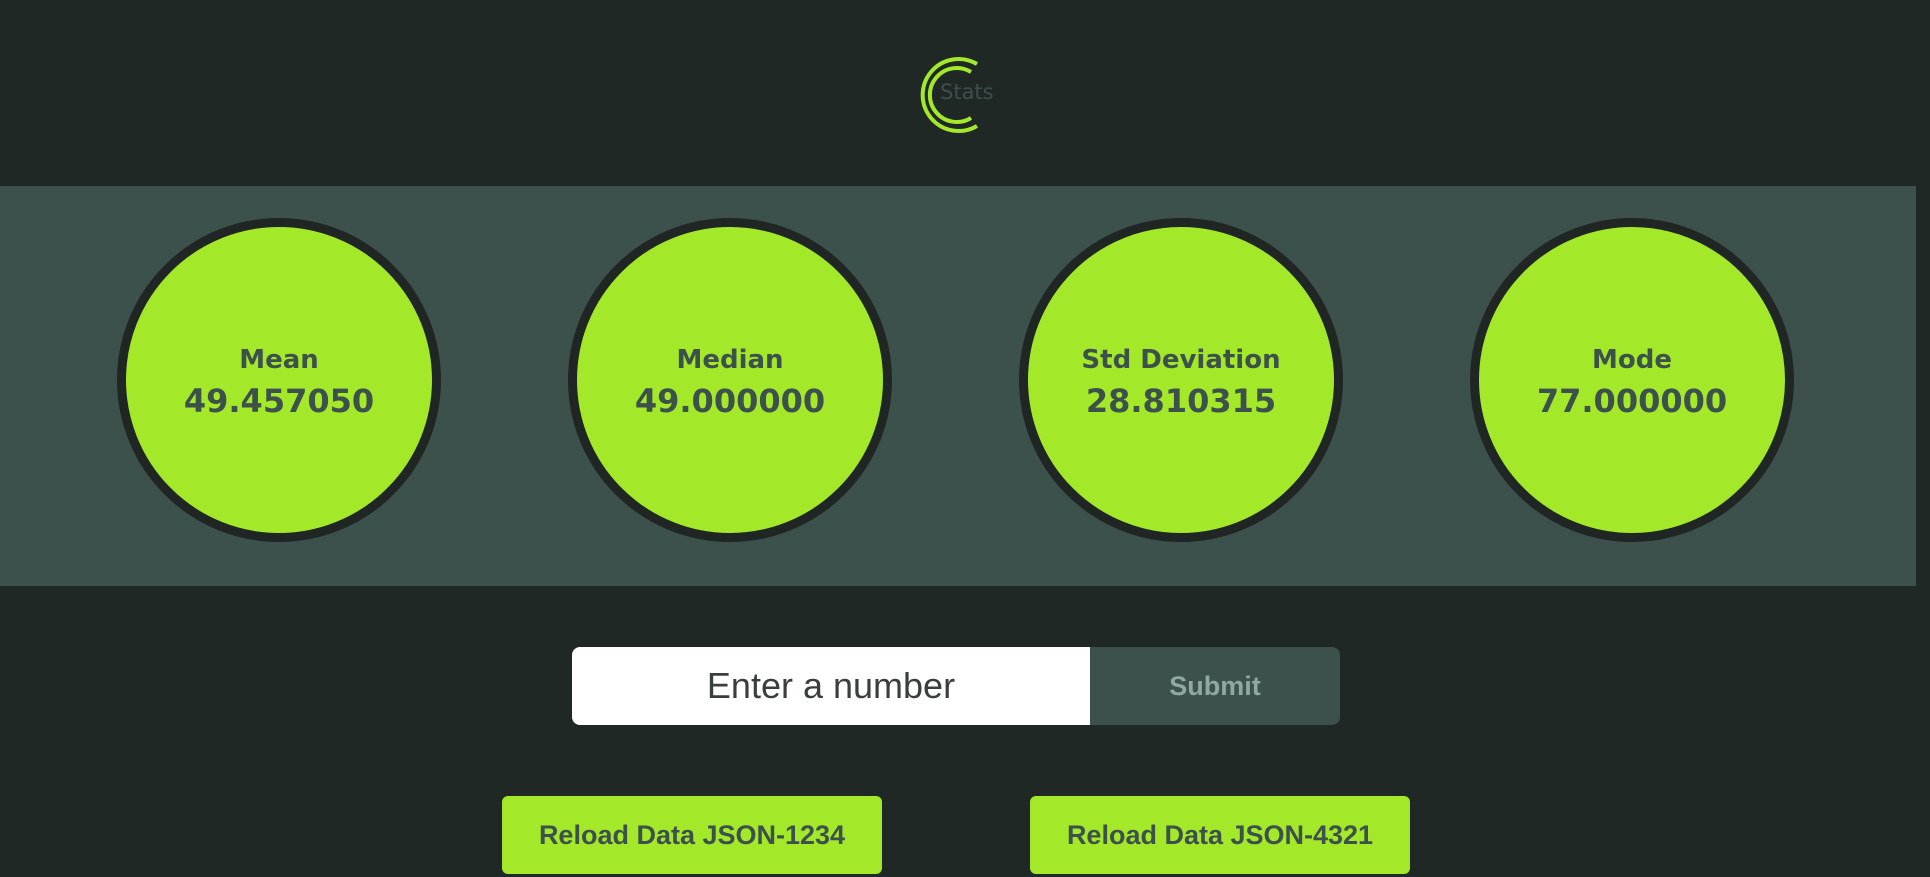 This screenshot has height=877, width=1930. I want to click on logo-text: Stats, so click(967, 92).